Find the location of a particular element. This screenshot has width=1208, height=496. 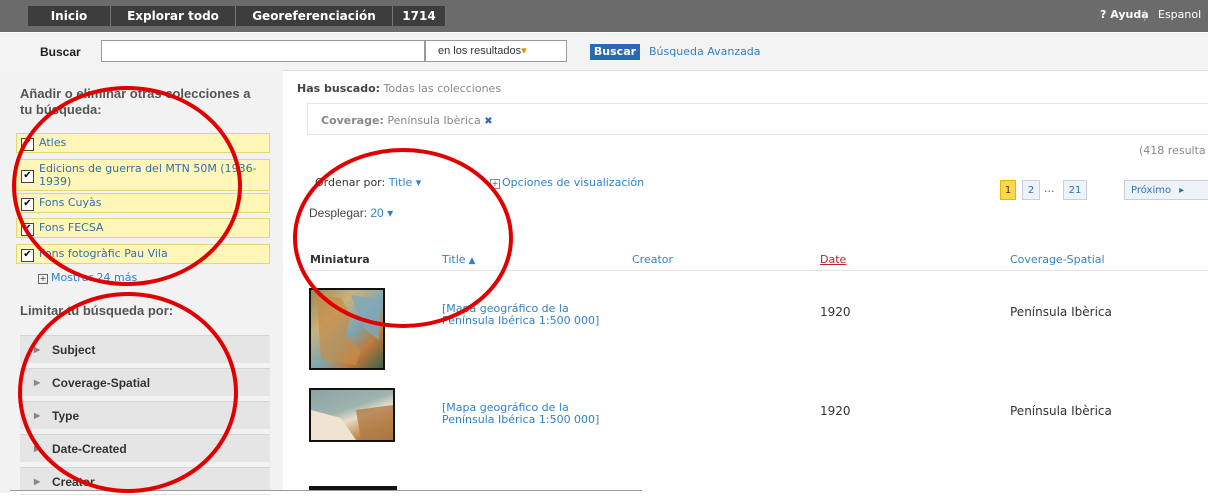

active-filter: Coverage: Península Ibèrica ✖ is located at coordinates (407, 120).